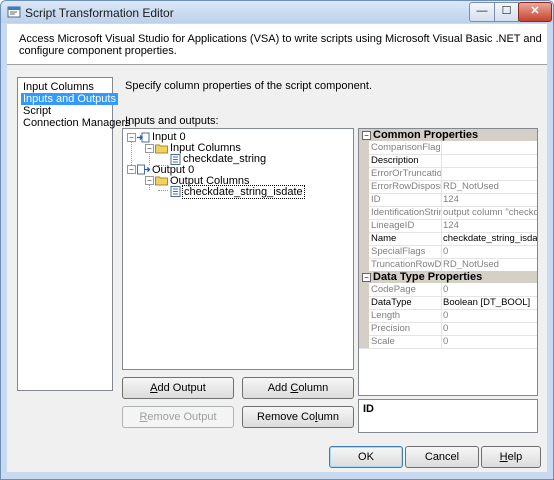 Image resolution: width=554 pixels, height=480 pixels. What do you see at coordinates (386, 315) in the screenshot?
I see `property-name: Length` at bounding box center [386, 315].